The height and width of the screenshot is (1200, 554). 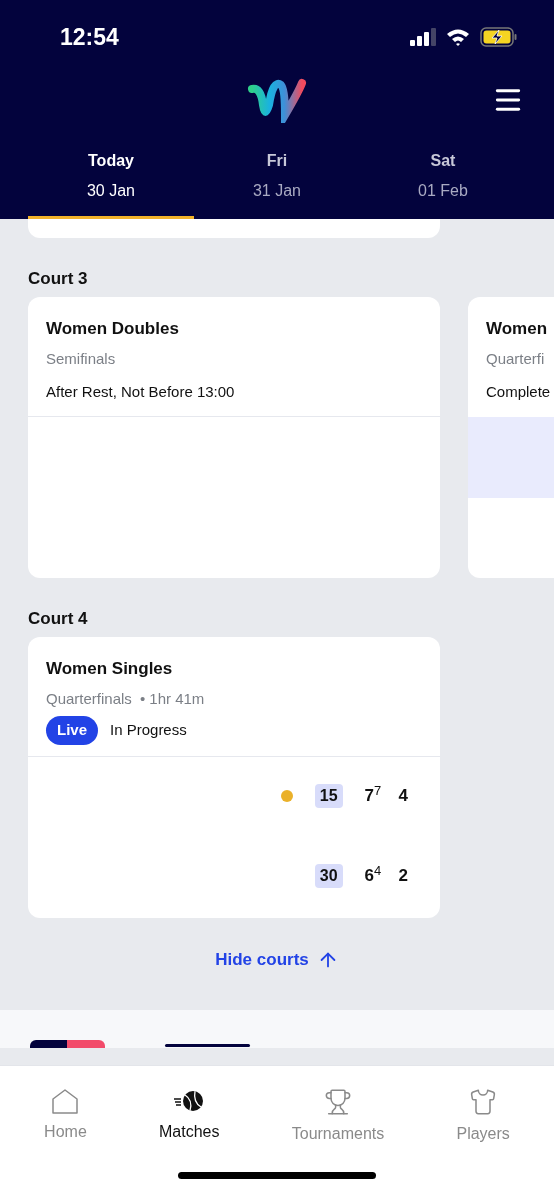 I want to click on game-points: 30, so click(x=328, y=876).